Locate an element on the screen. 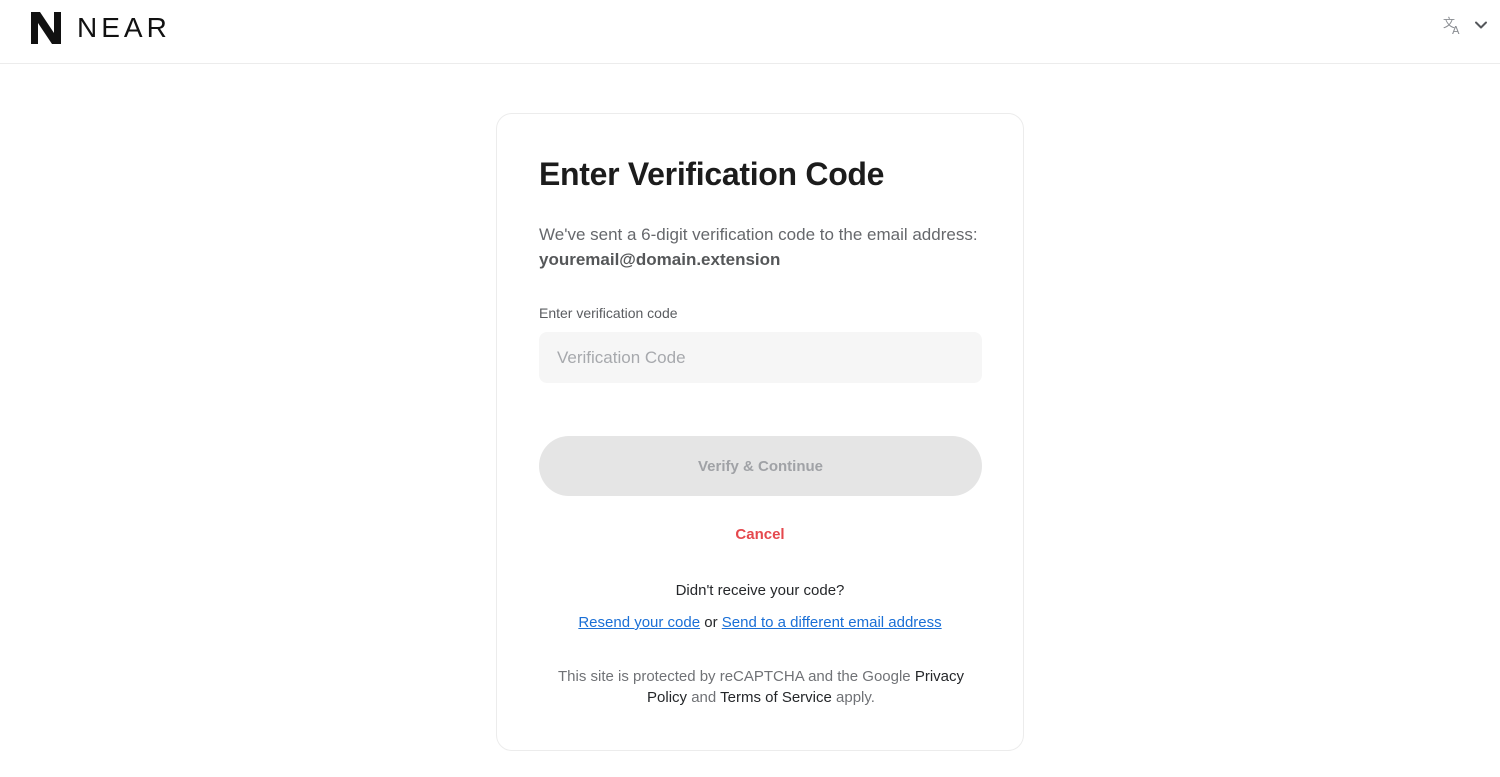 This screenshot has width=1500, height=777. verification-code-input is located at coordinates (760, 357).